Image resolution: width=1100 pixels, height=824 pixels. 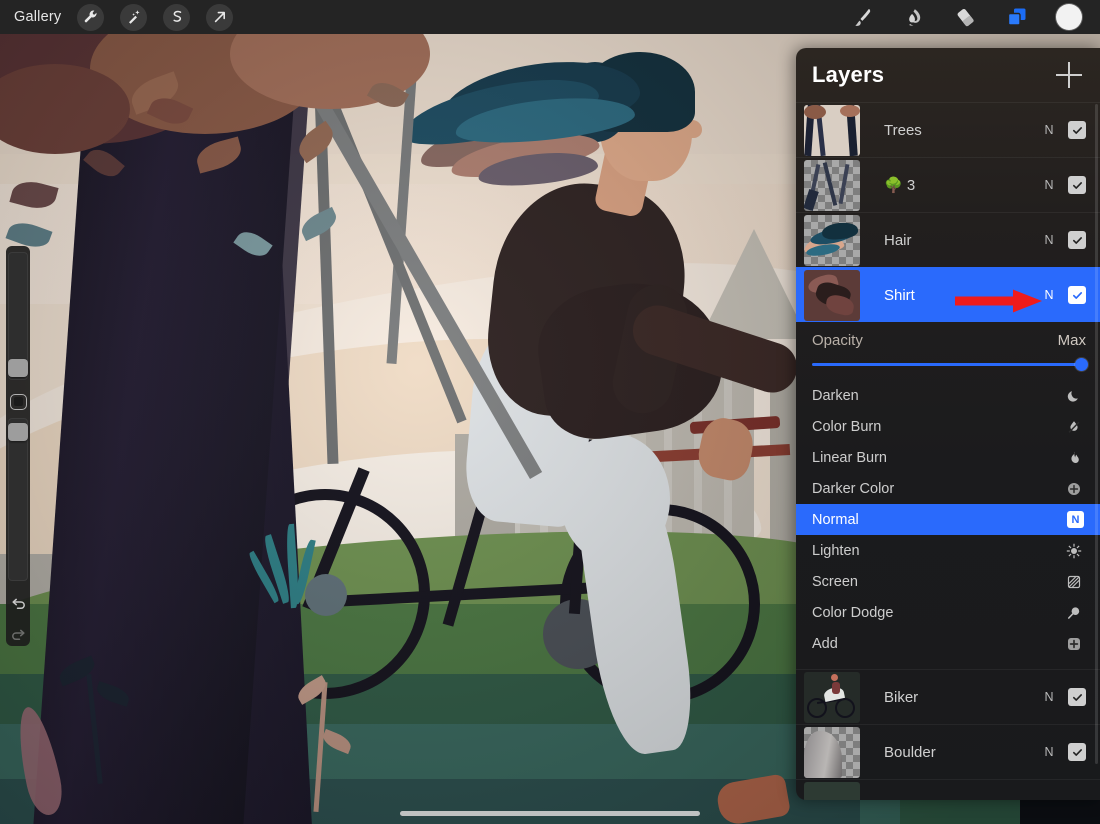 I want to click on layer-row: 🌳 3 N, so click(x=948, y=184).